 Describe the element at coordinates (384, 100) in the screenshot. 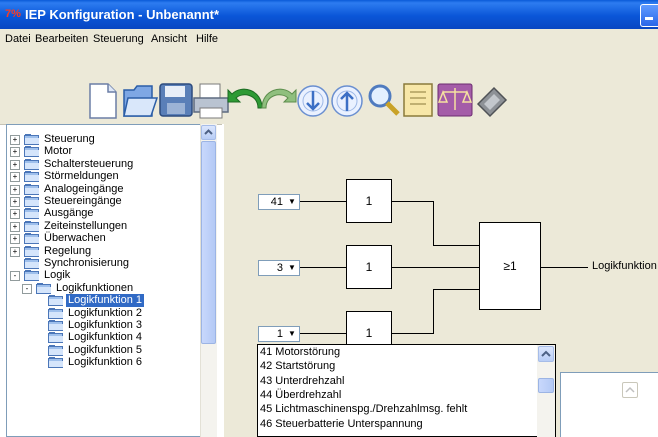

I see `search-magnifier-icon` at that location.